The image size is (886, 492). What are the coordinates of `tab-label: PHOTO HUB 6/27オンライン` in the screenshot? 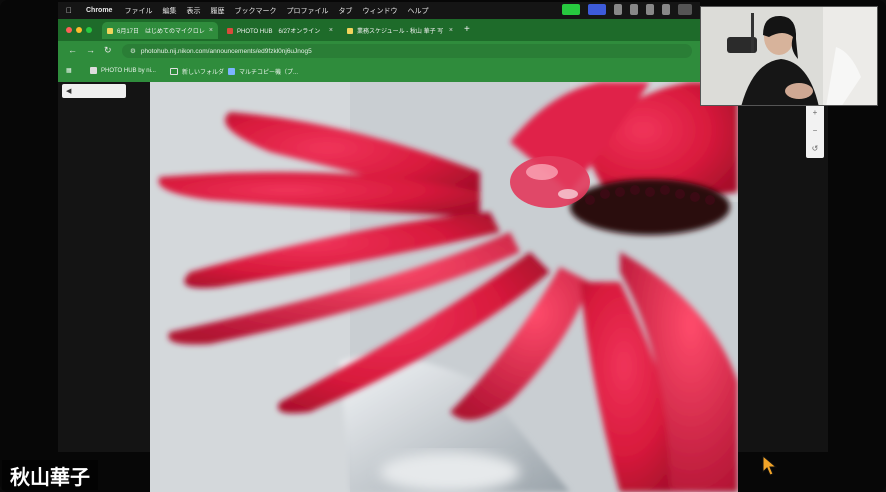 It's located at (279, 32).